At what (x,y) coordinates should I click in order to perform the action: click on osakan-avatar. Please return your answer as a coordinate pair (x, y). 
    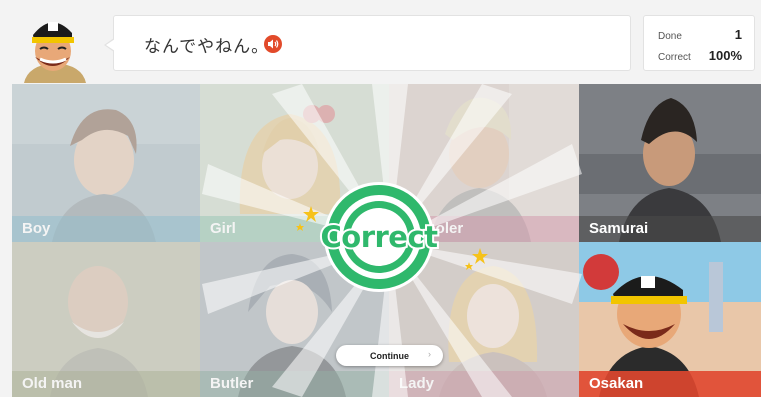
    Looking at the image, I should click on (55, 48).